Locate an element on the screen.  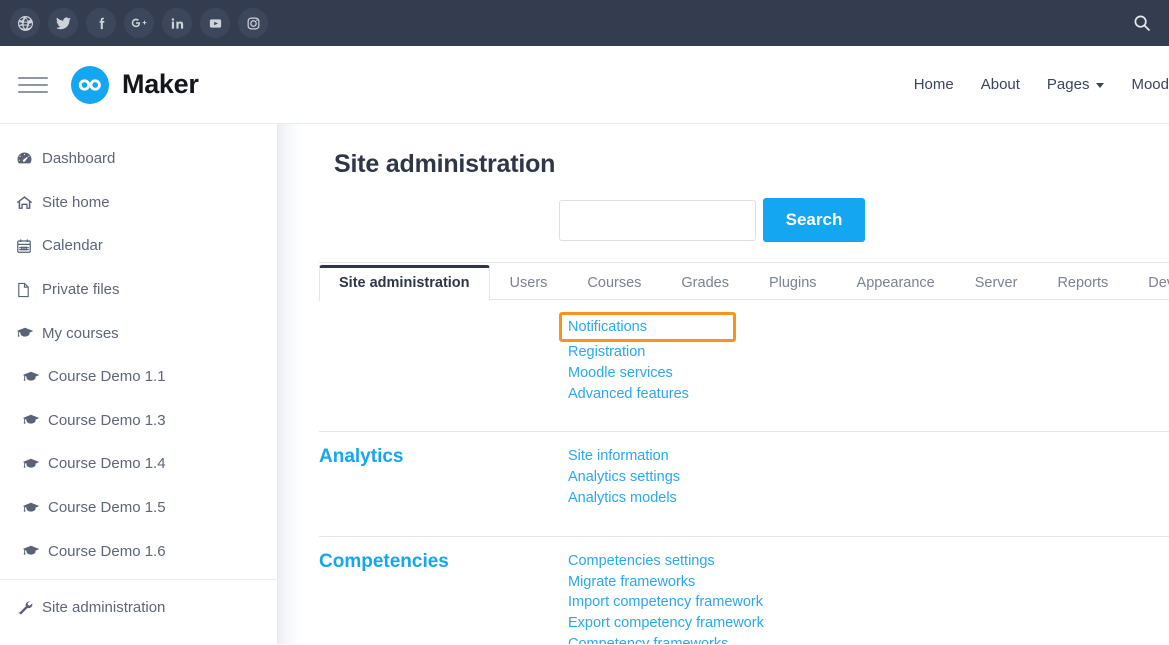
sidebar-item-course-demo-1-4: Course Demo 1.4 is located at coordinates (138, 464).